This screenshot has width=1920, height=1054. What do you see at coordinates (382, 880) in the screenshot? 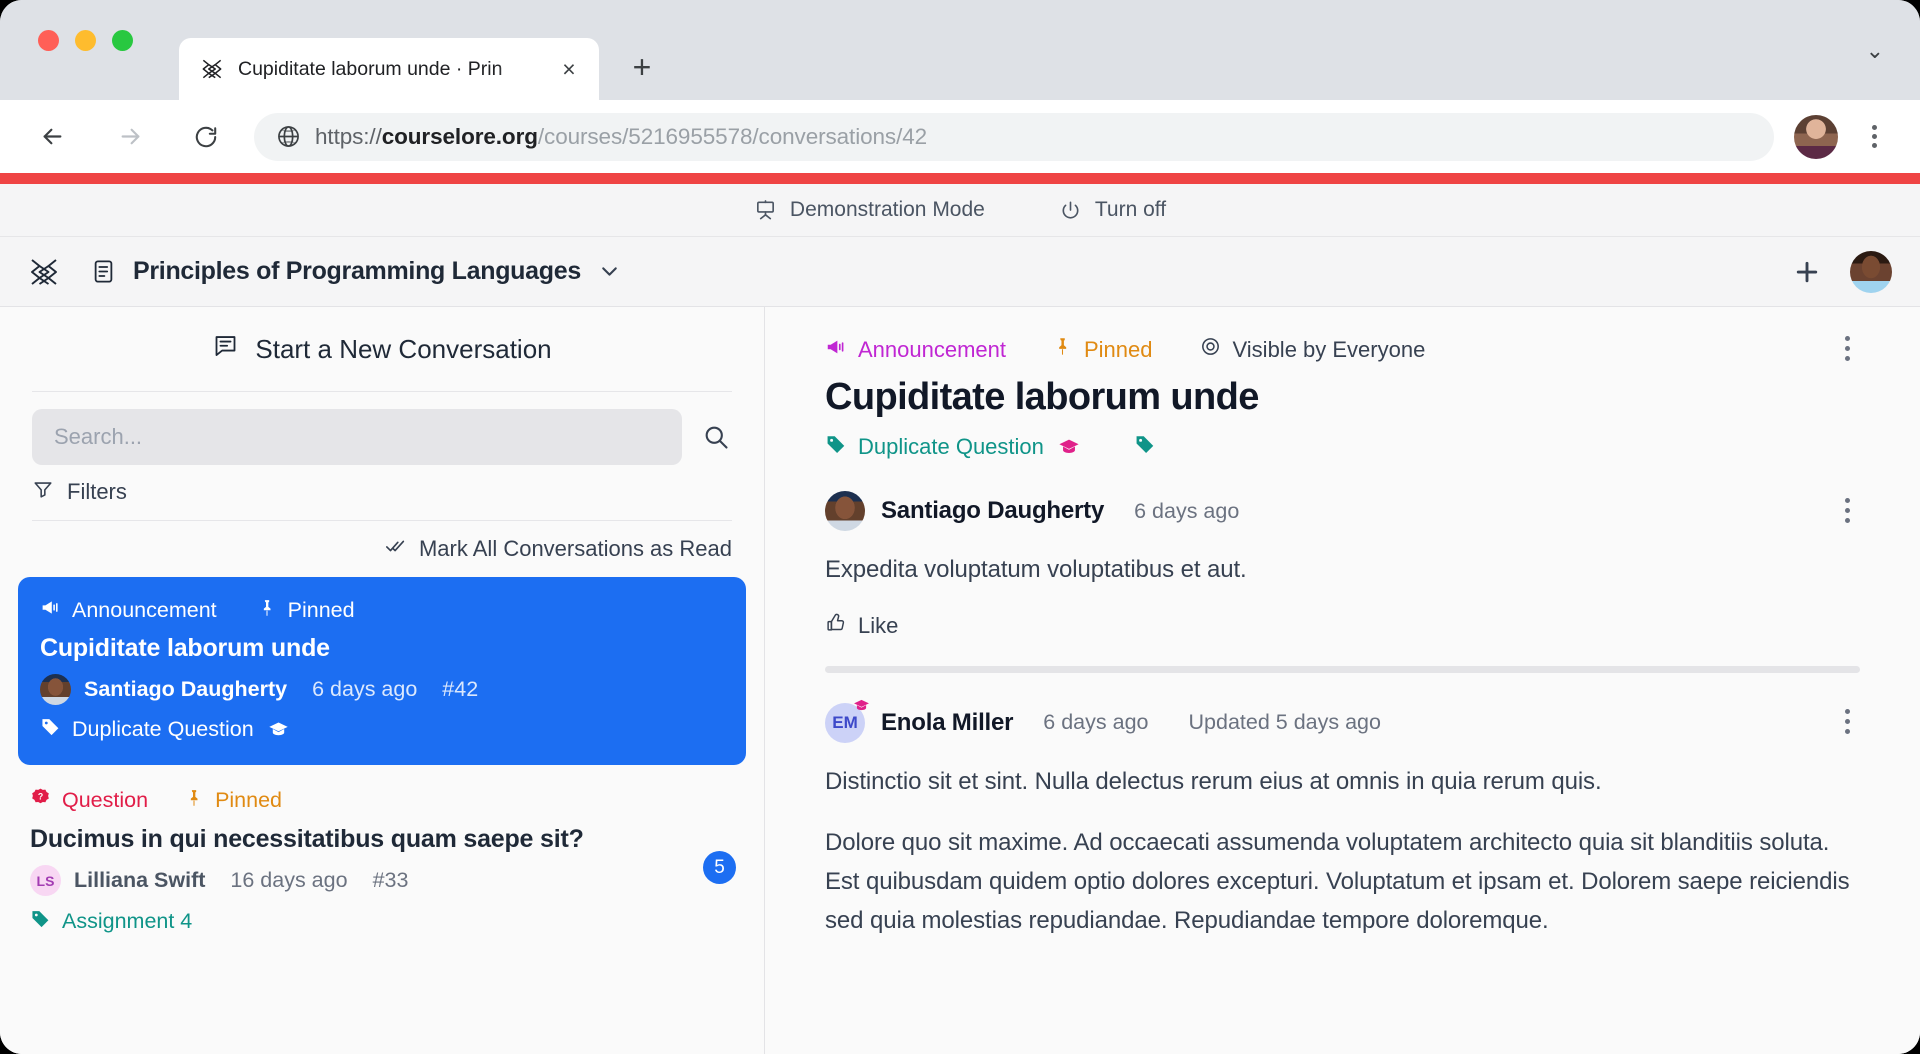
I see `conversation-author-row: LS Lilliana Swift 16 days ago #33` at bounding box center [382, 880].